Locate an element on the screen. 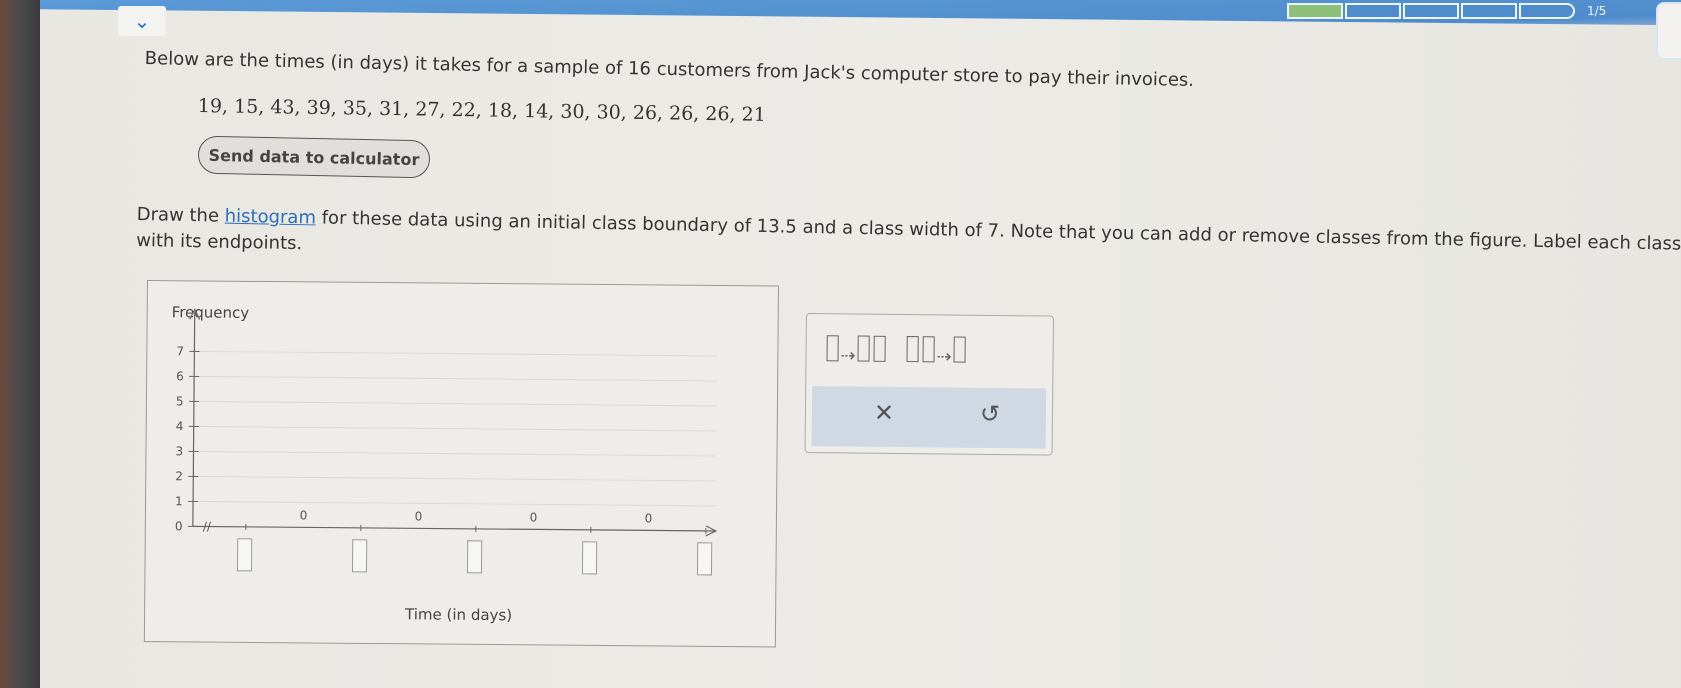 This screenshot has height=688, width=1681. y-tick-label: 6 is located at coordinates (180, 376).